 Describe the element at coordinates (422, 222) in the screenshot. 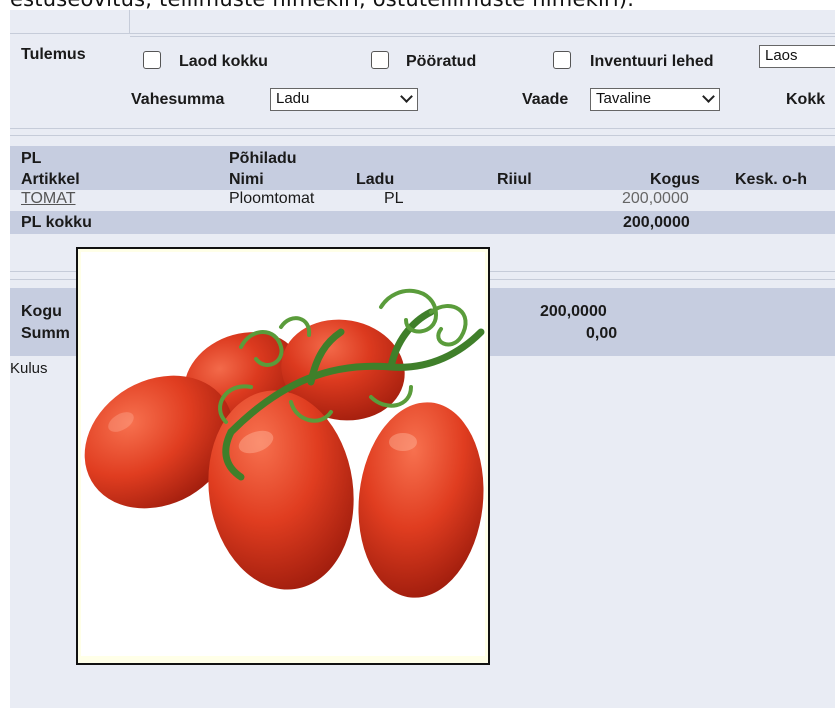

I see `subtotal-band` at that location.